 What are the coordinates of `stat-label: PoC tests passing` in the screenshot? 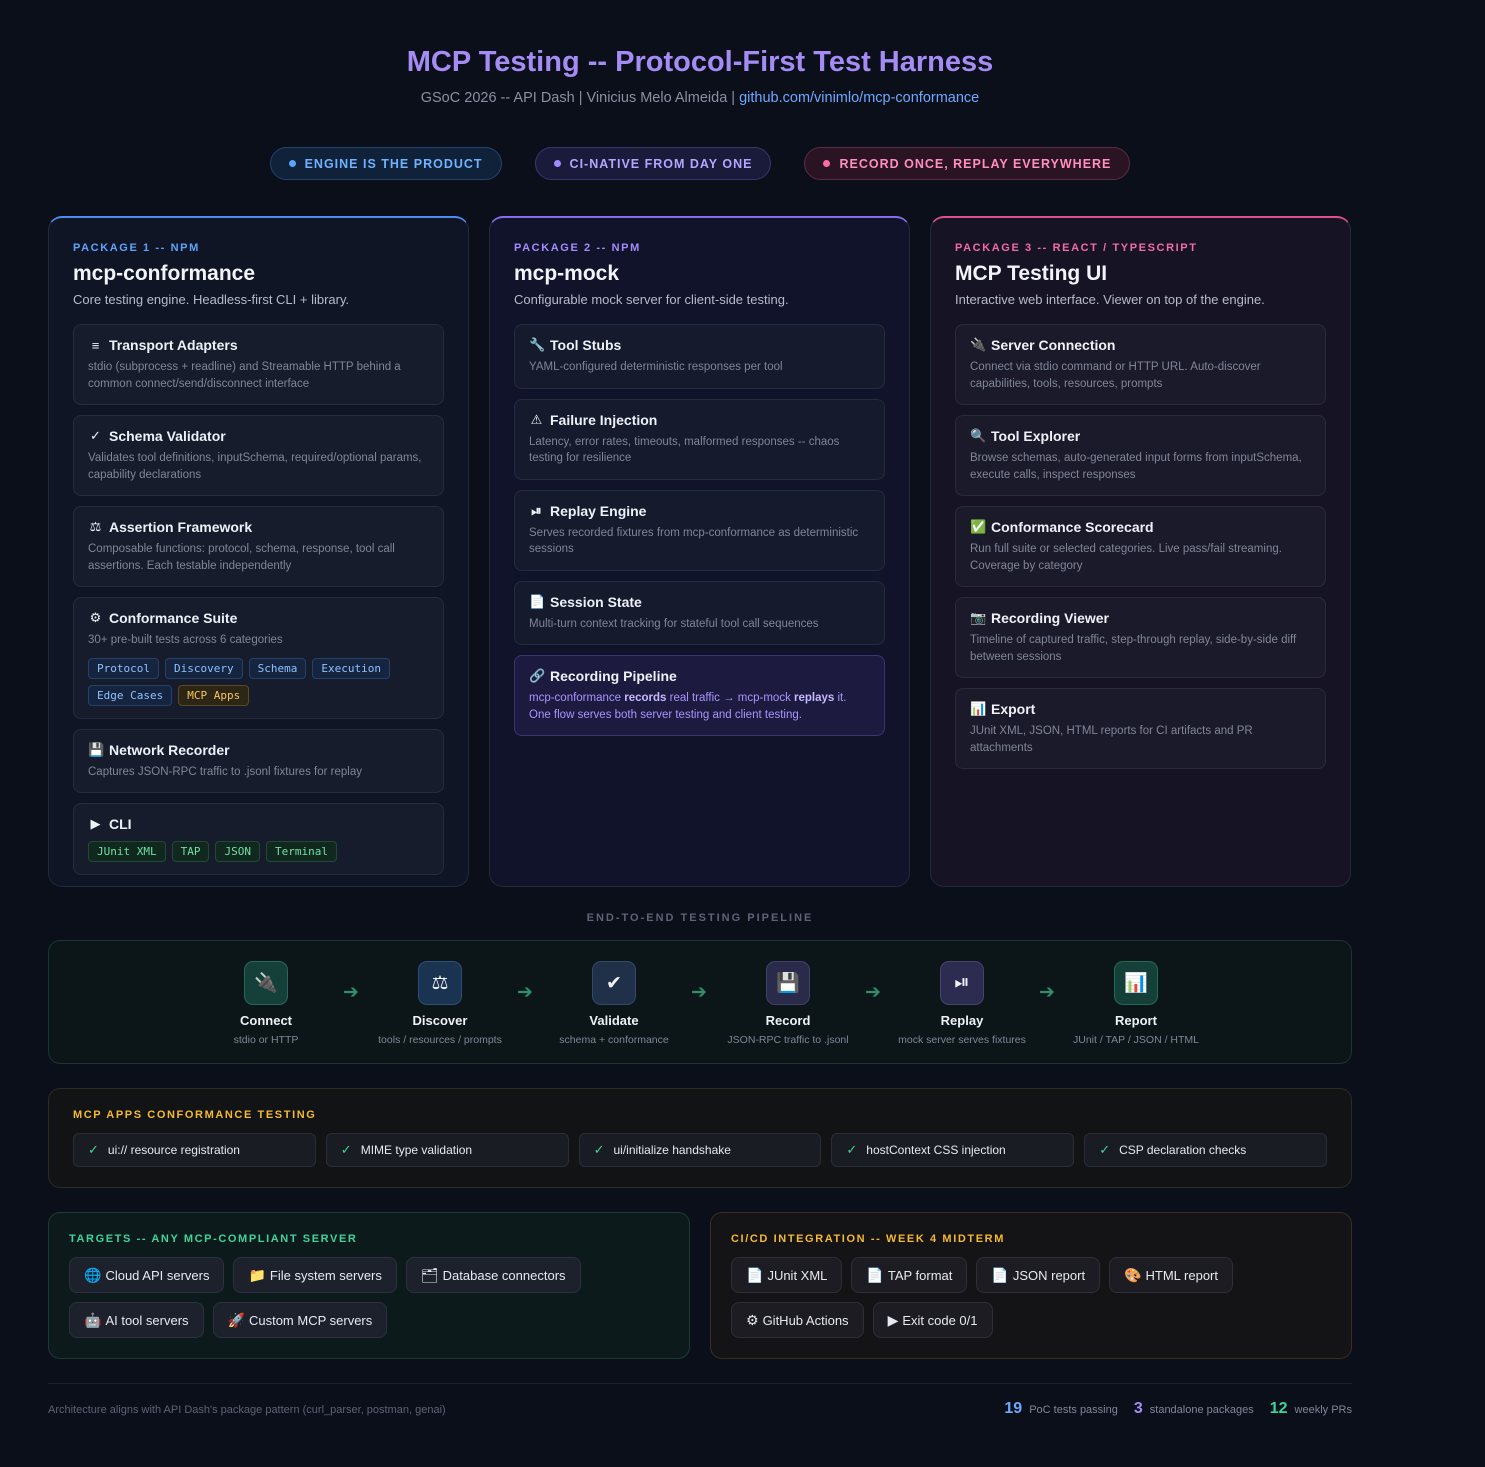 It's located at (1073, 1410).